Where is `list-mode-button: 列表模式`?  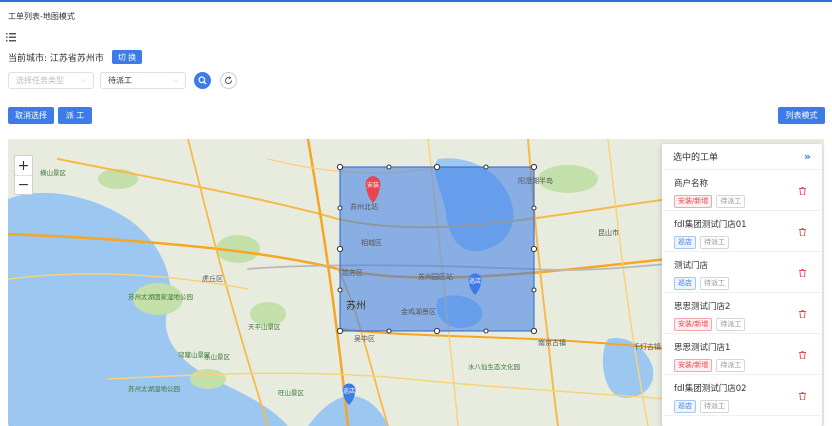 list-mode-button: 列表模式 is located at coordinates (801, 115).